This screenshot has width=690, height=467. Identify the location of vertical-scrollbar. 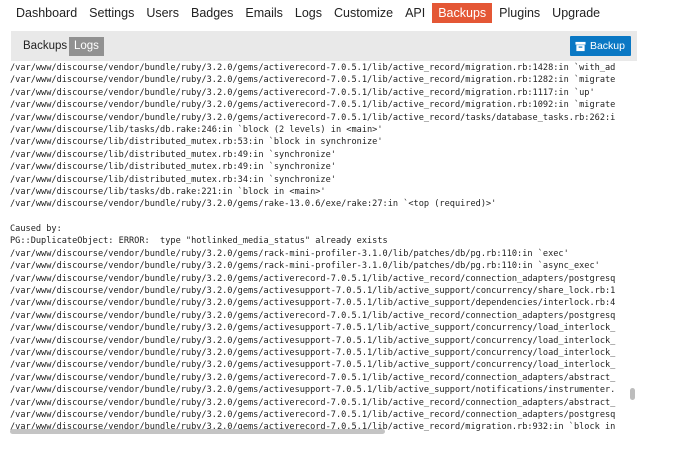
(633, 248).